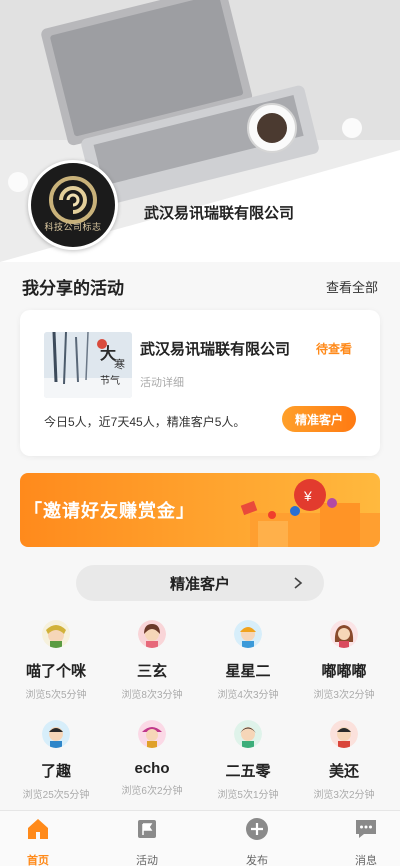  What do you see at coordinates (319, 419) in the screenshot?
I see `precise-customers-button: 精准客户` at bounding box center [319, 419].